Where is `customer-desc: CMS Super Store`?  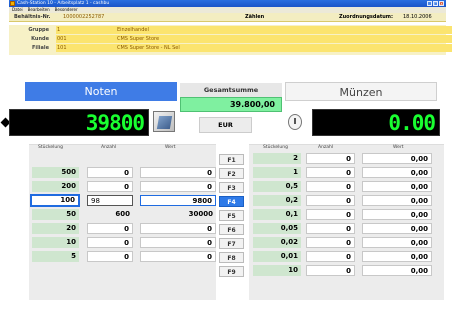
customer-desc: CMS Super Store is located at coordinates (283, 39).